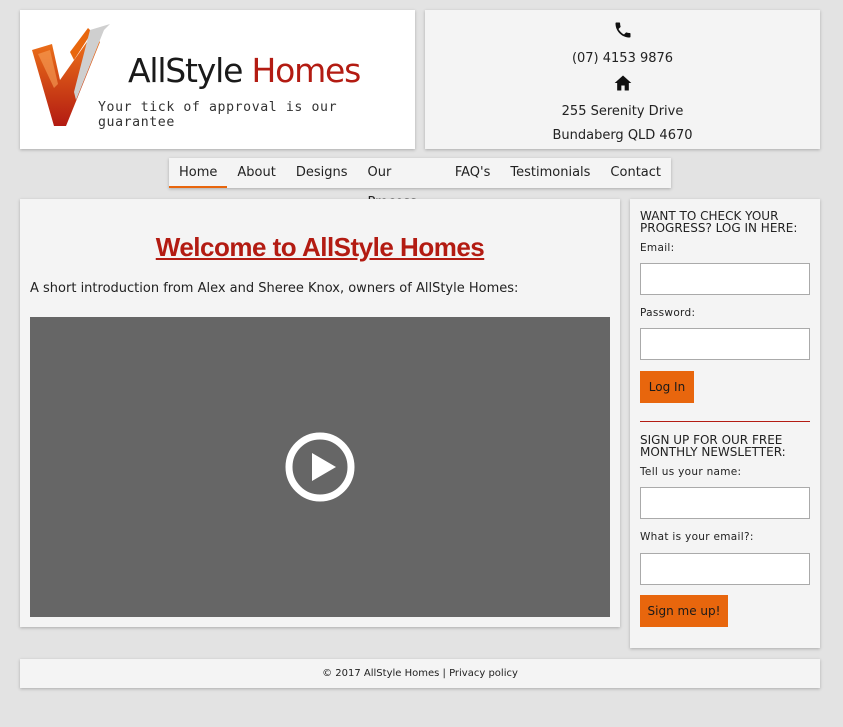 The image size is (843, 727). Describe the element at coordinates (256, 173) in the screenshot. I see `nav-about: About` at that location.